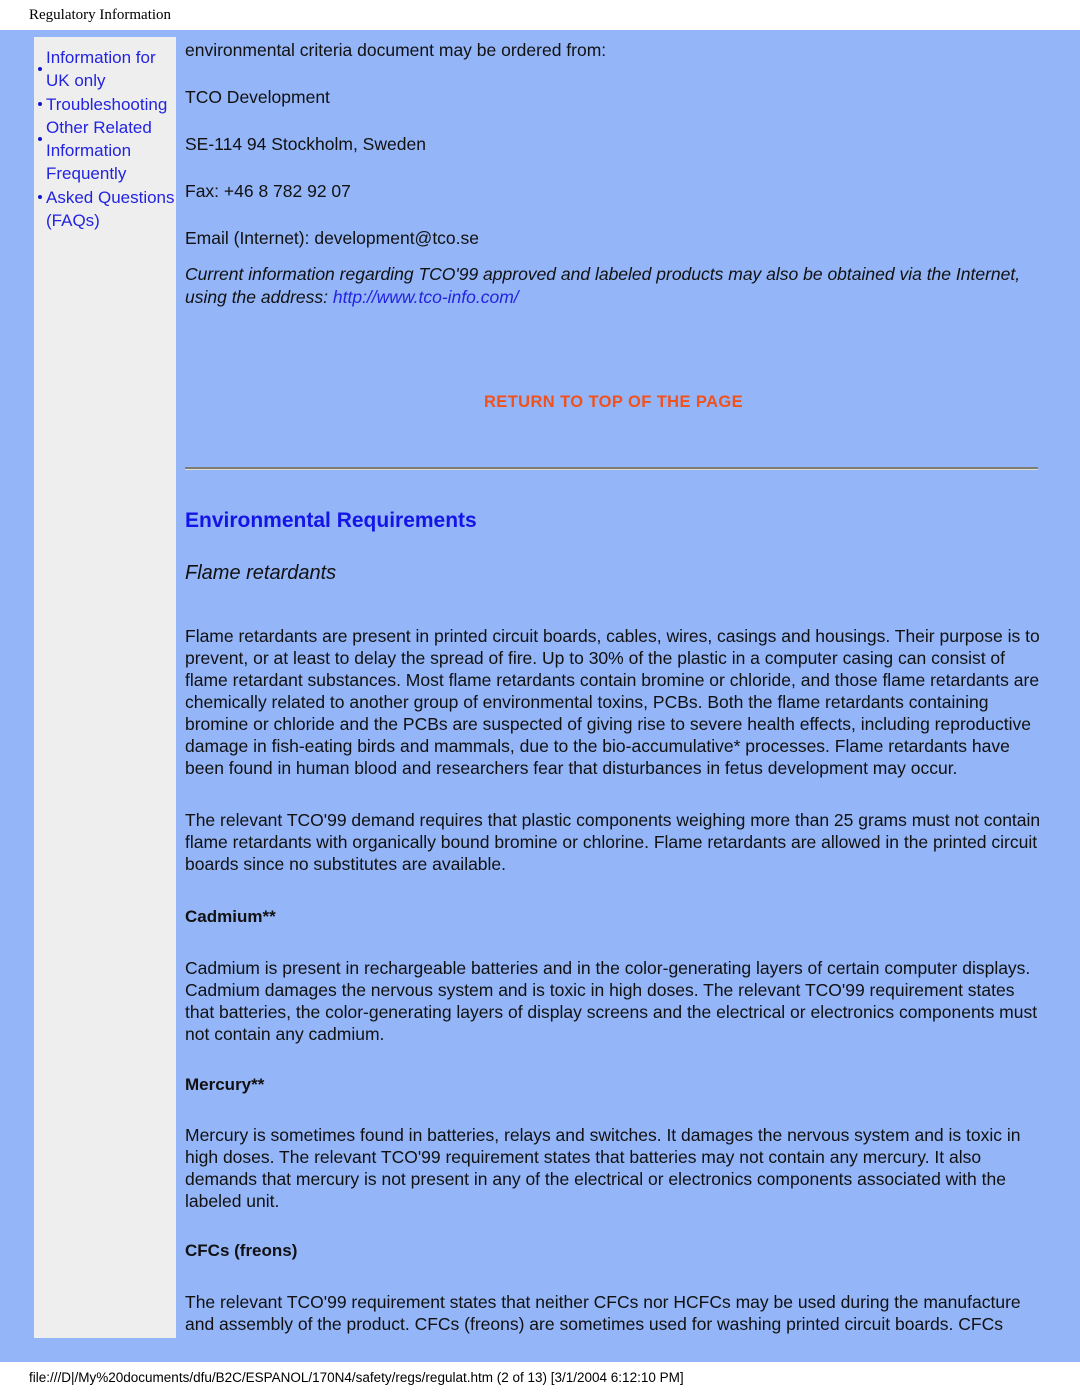 The width and height of the screenshot is (1080, 1397). I want to click on address-line-fax: Fax: +46 8 782 92 07, so click(268, 191).